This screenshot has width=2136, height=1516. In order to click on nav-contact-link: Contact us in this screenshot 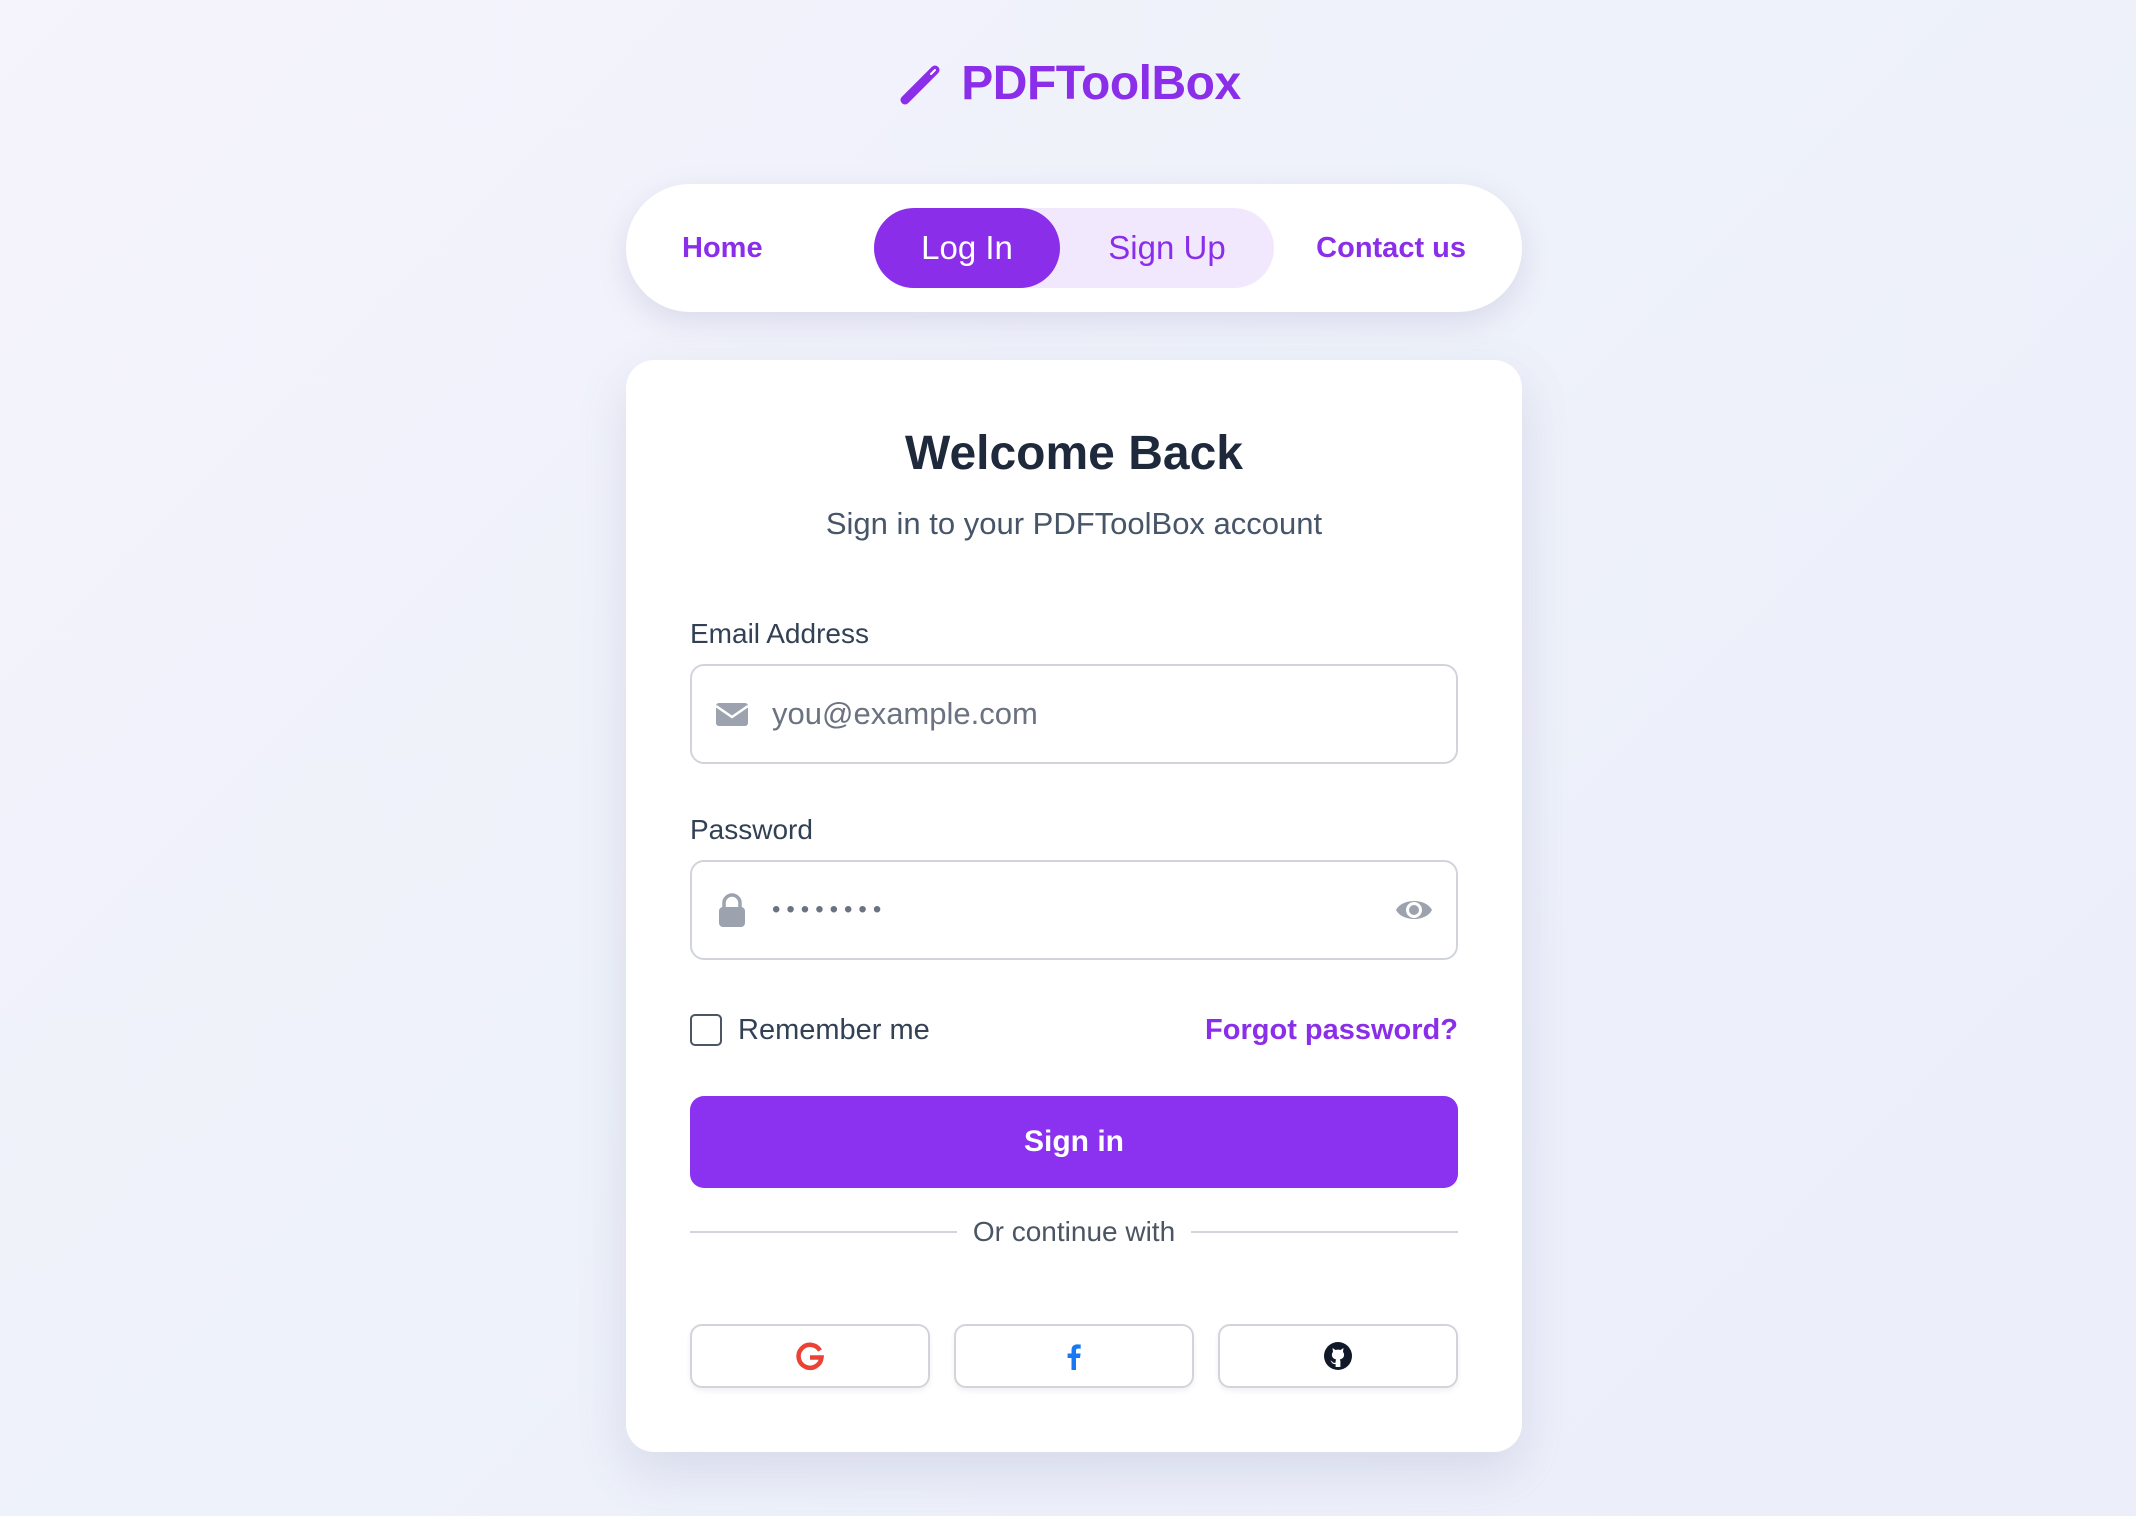, I will do `click(1391, 248)`.